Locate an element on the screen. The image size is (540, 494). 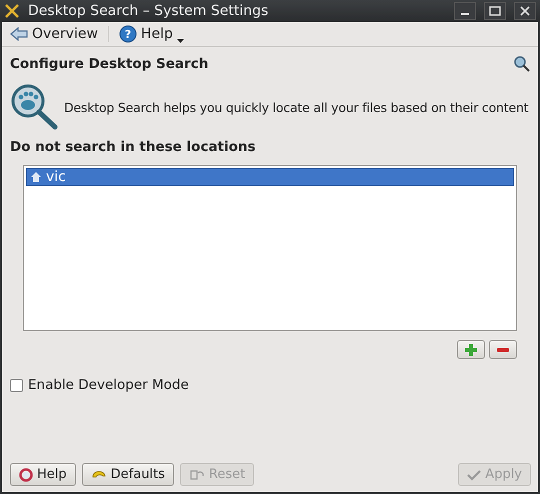
minus-icon is located at coordinates (503, 349).